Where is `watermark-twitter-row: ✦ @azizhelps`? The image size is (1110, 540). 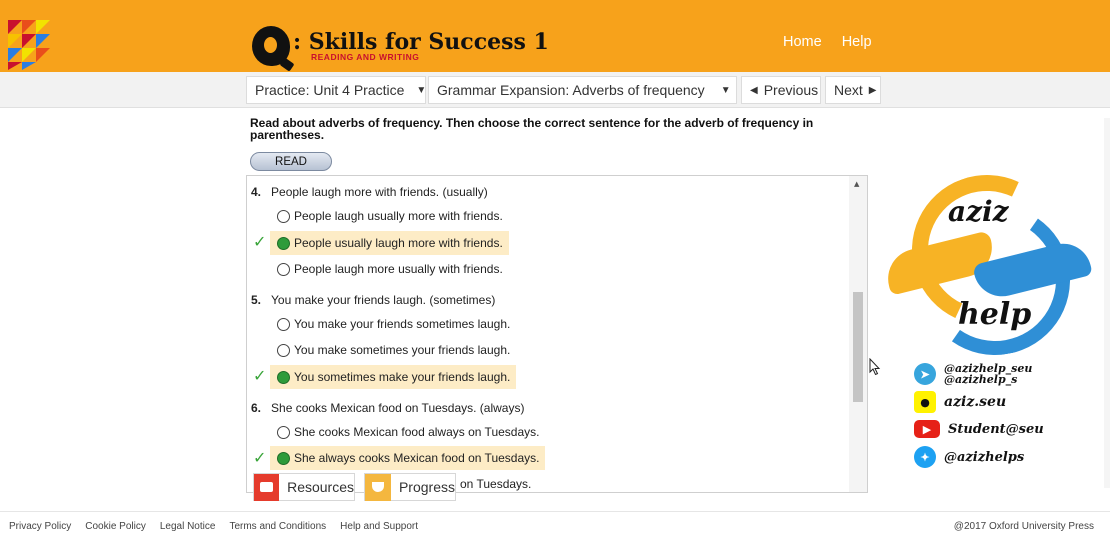
watermark-twitter-row: ✦ @azizhelps is located at coordinates (969, 457).